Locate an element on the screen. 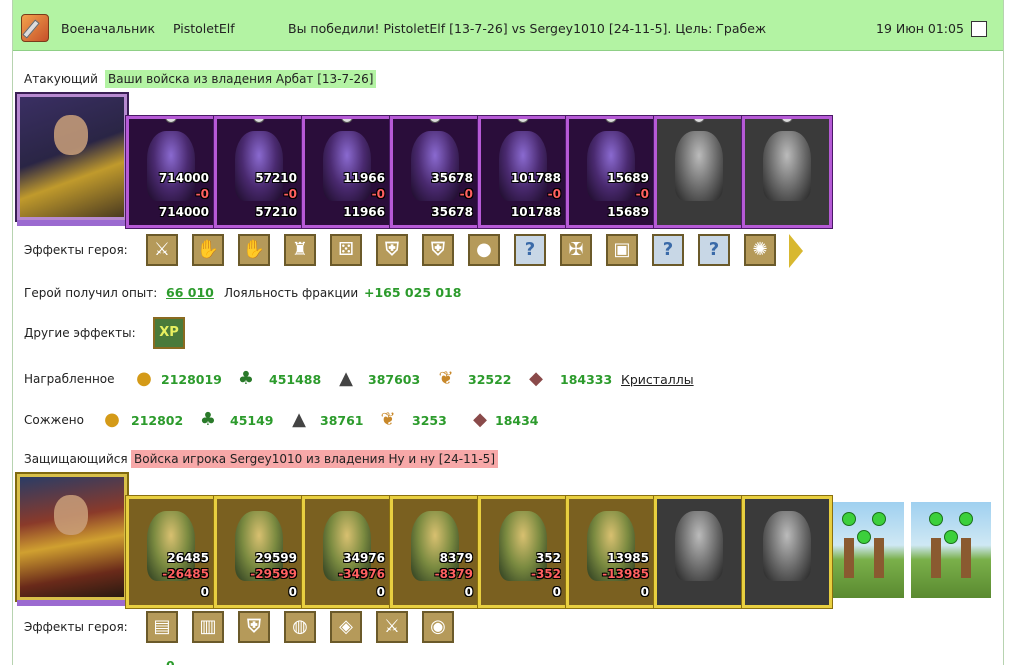  unit-remaining: 15689 is located at coordinates (628, 212).